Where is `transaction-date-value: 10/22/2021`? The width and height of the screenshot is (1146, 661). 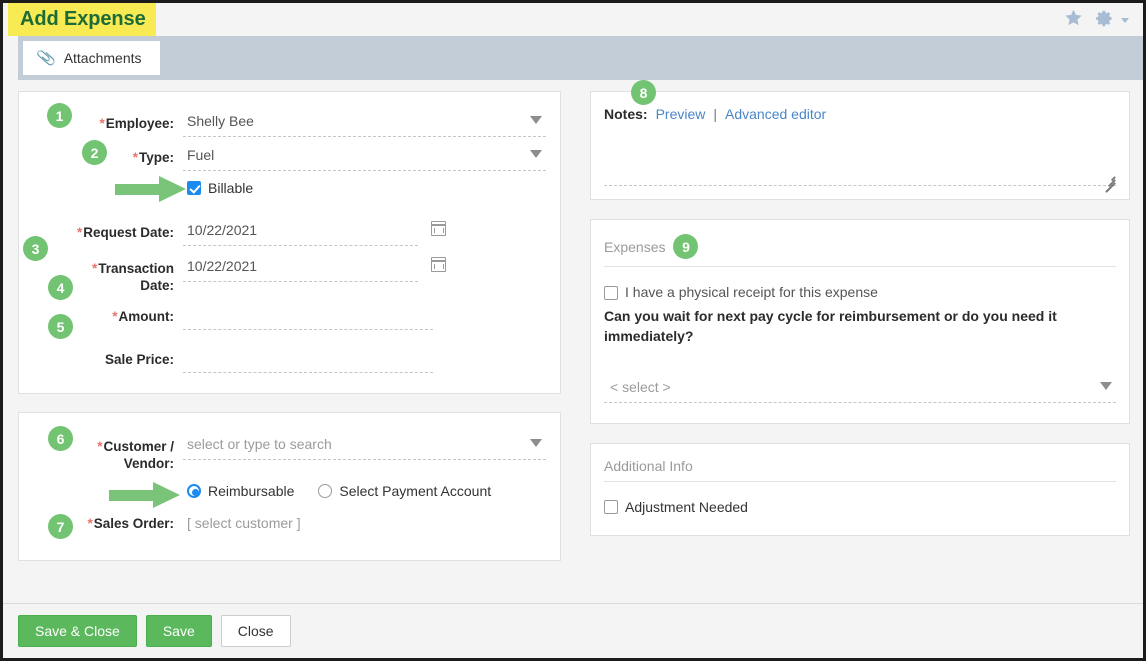
transaction-date-value: 10/22/2021 is located at coordinates (222, 266).